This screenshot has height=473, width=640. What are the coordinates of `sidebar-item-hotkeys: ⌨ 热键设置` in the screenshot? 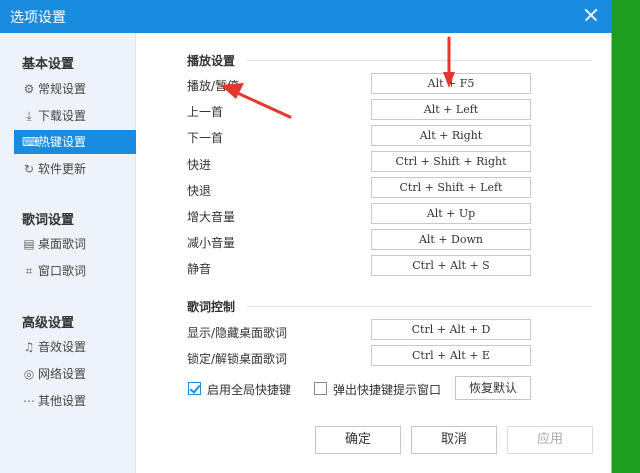 It's located at (75, 142).